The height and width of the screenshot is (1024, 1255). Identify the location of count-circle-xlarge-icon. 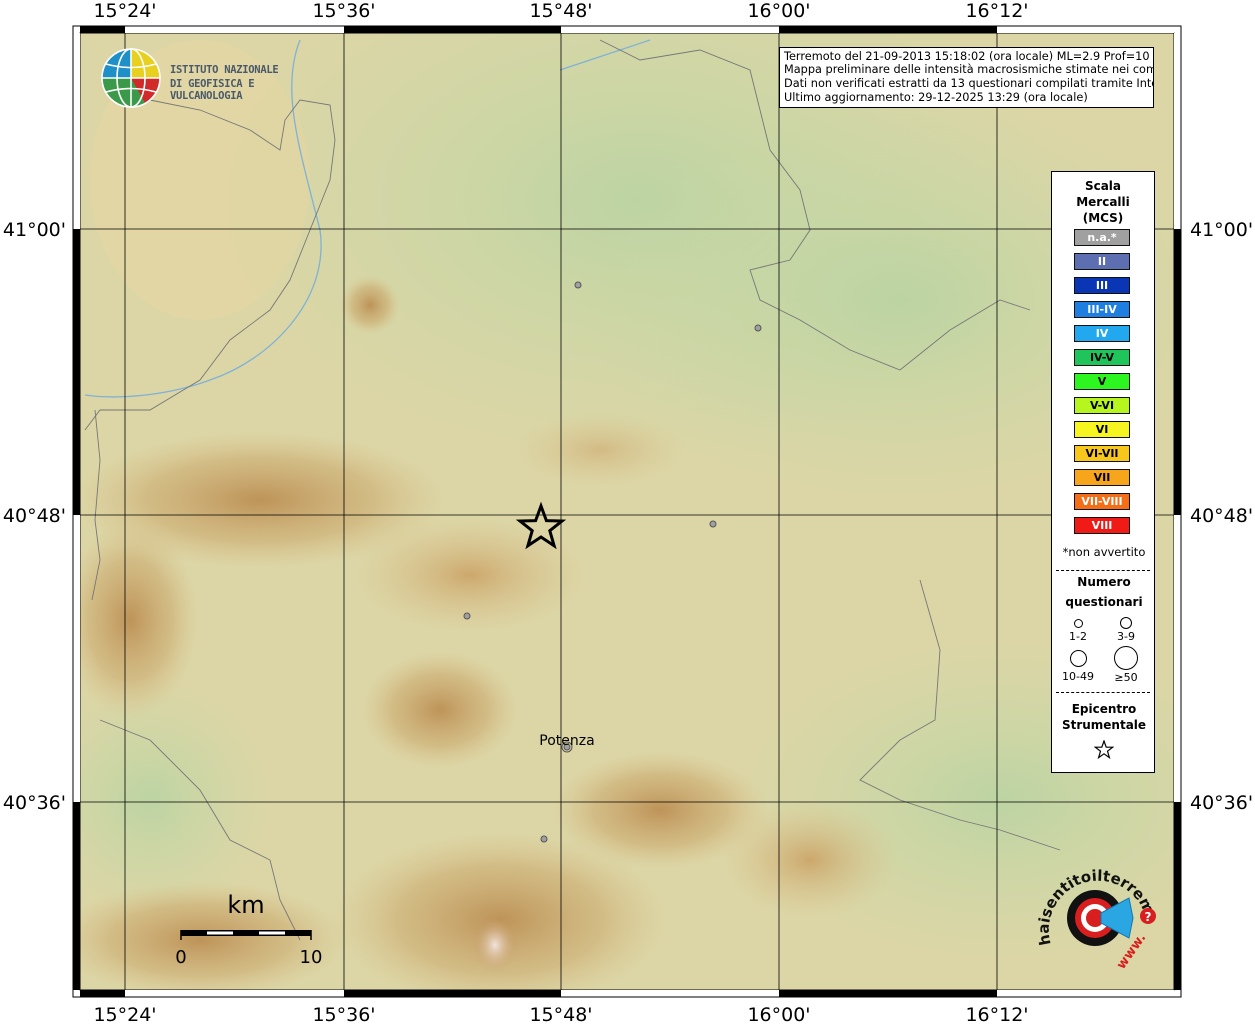
(1126, 658).